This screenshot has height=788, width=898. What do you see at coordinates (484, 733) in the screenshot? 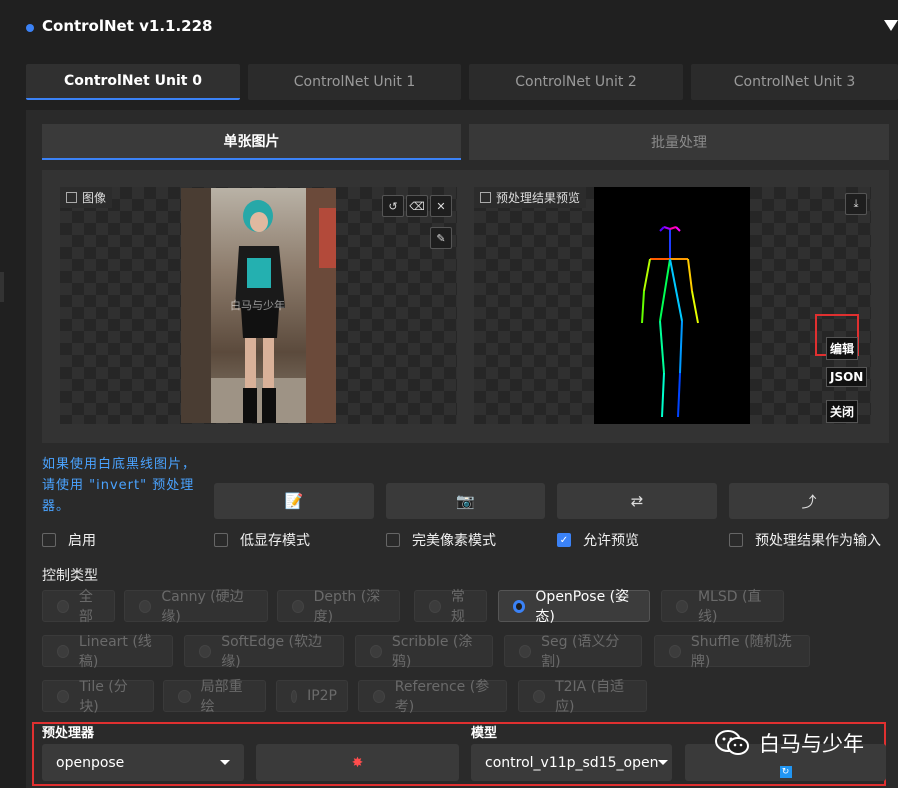
I see `model-label: 模型` at bounding box center [484, 733].